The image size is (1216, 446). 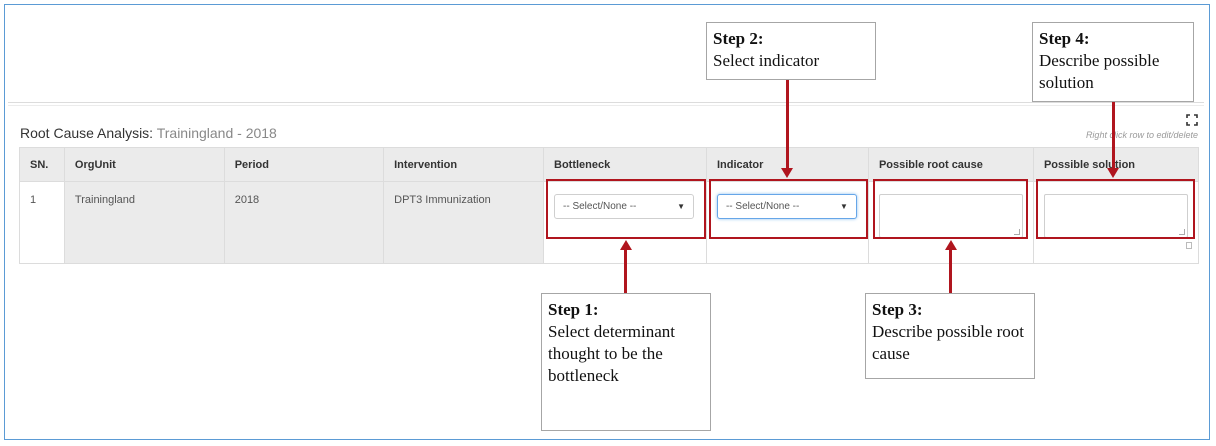 I want to click on header-sn: SN., so click(x=42, y=164).